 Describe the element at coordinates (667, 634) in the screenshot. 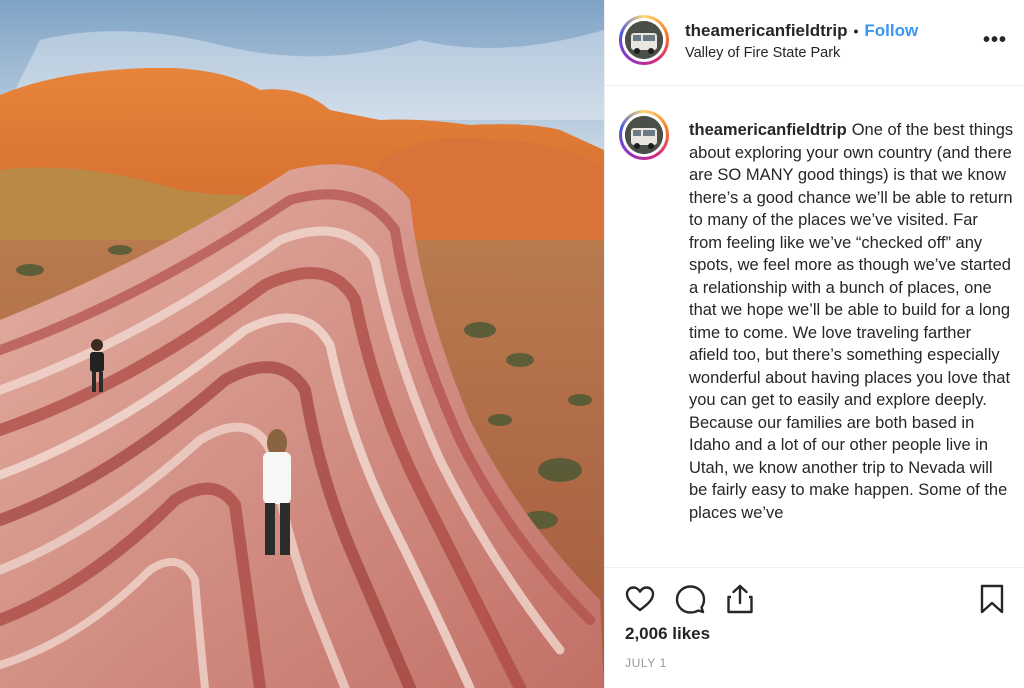

I see `likes-count: 2,006 likes` at that location.